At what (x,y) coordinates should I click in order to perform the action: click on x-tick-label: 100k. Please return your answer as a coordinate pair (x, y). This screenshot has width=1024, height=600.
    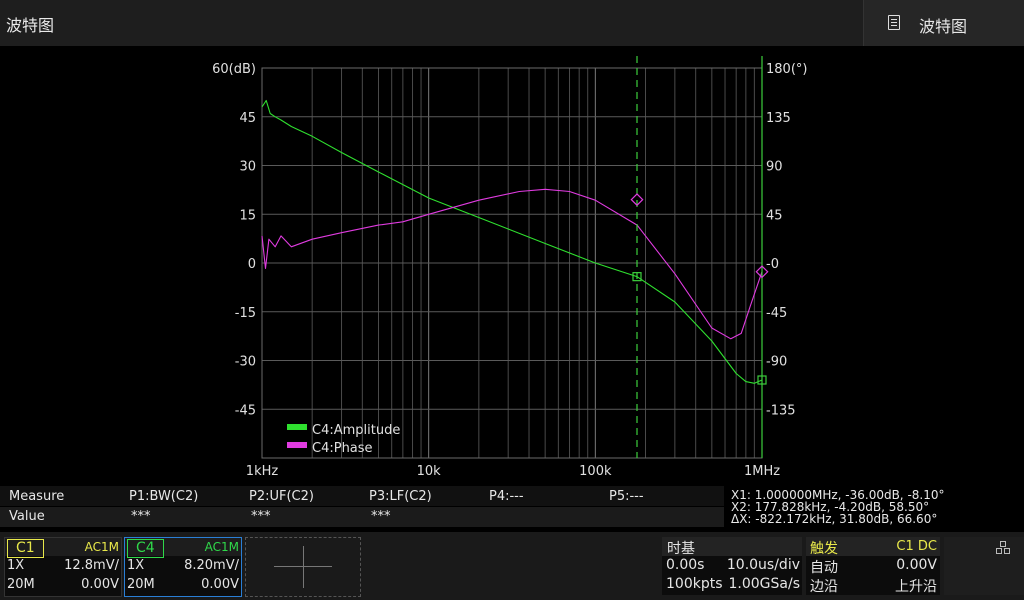
    Looking at the image, I should click on (595, 471).